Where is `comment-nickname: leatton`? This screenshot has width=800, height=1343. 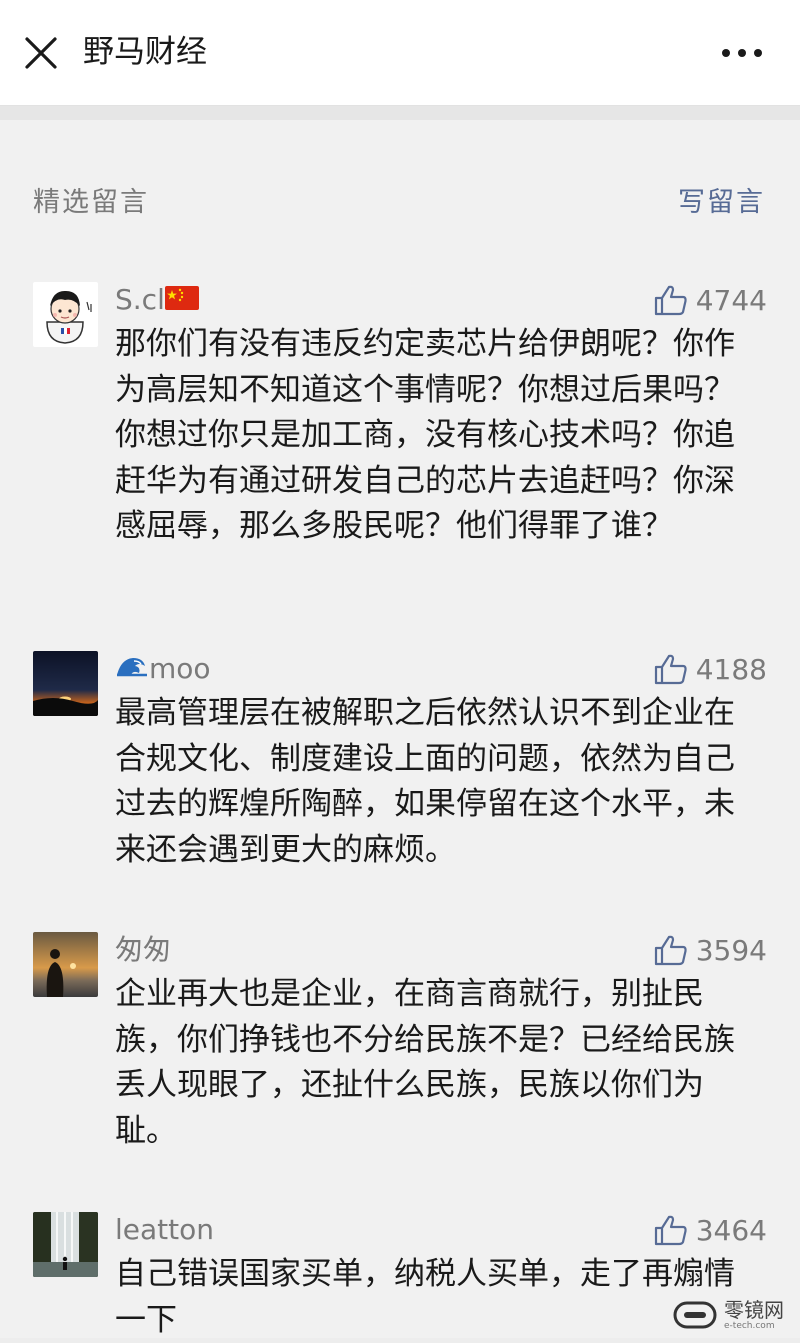
comment-nickname: leatton is located at coordinates (164, 1229).